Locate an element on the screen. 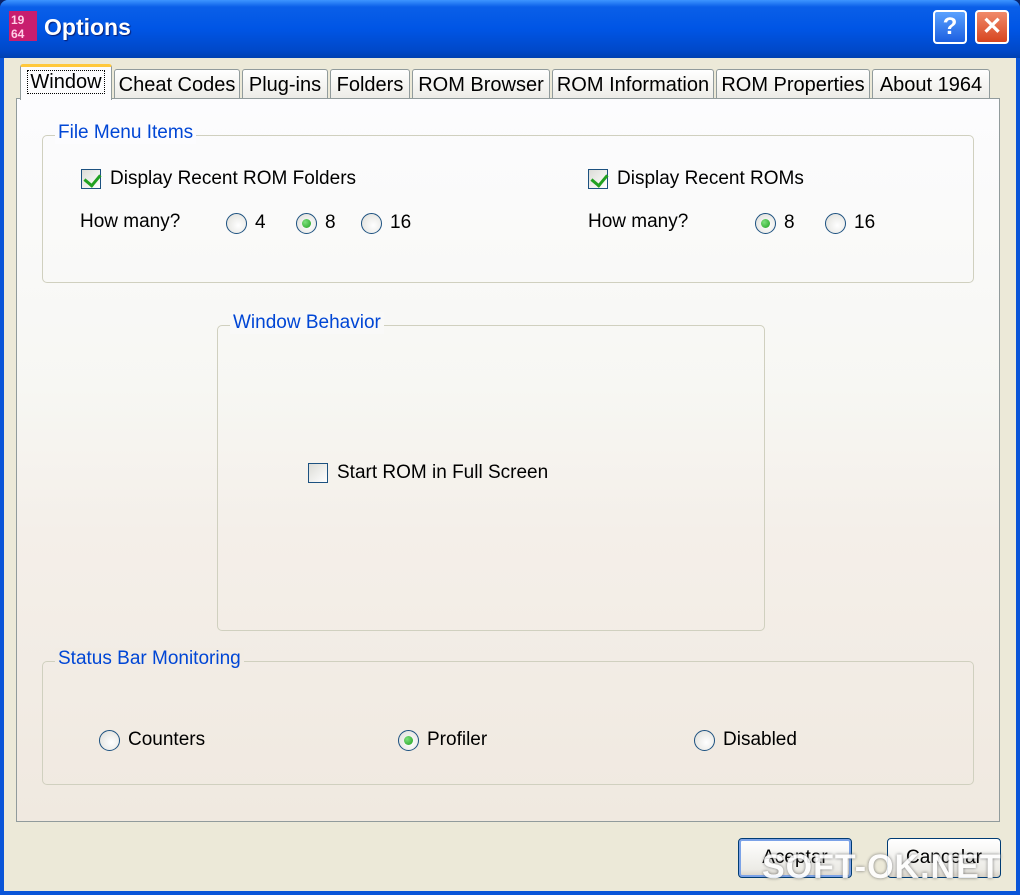  recent-roms-checkbox is located at coordinates (598, 179).